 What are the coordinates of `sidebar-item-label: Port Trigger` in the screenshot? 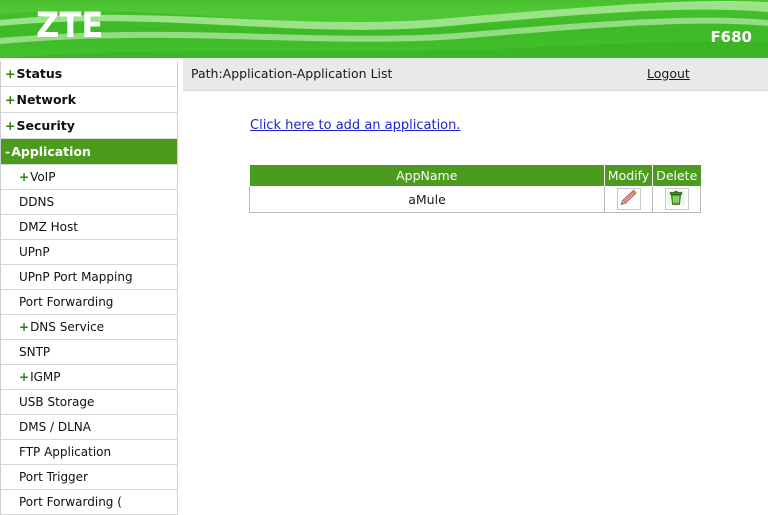 It's located at (53, 477).